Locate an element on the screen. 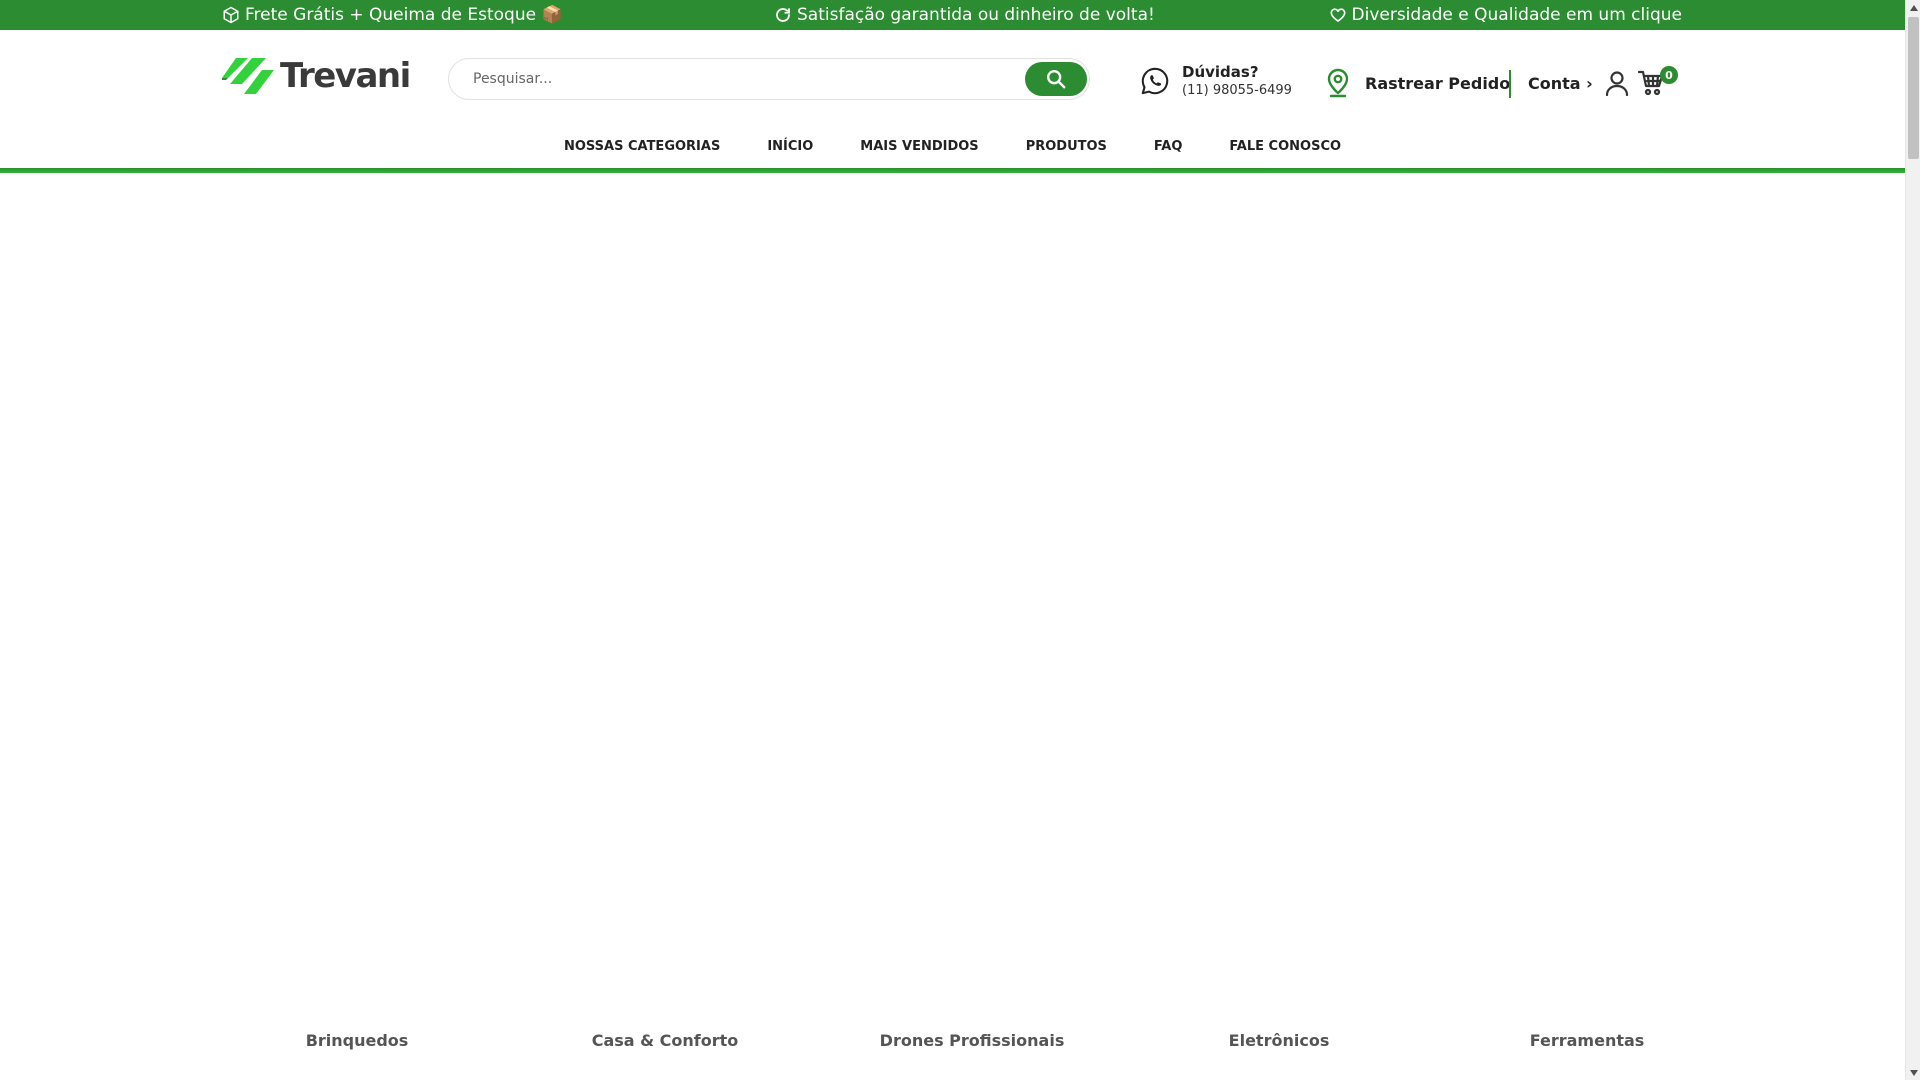  whatsapp-icon is located at coordinates (1155, 81).